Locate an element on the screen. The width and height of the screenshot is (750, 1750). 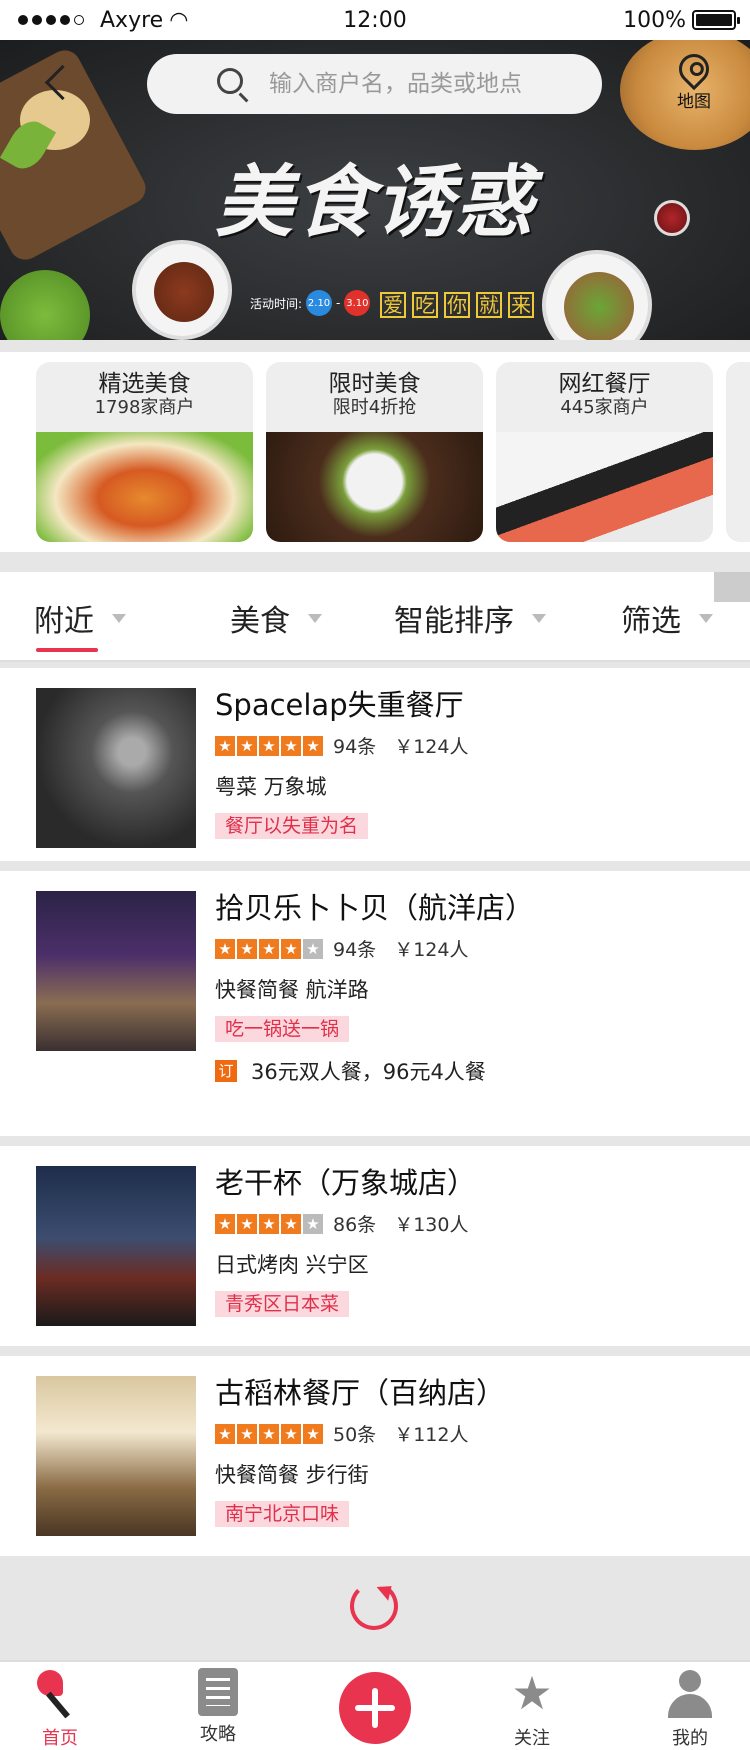
refresh-icon is located at coordinates (374, 1606).